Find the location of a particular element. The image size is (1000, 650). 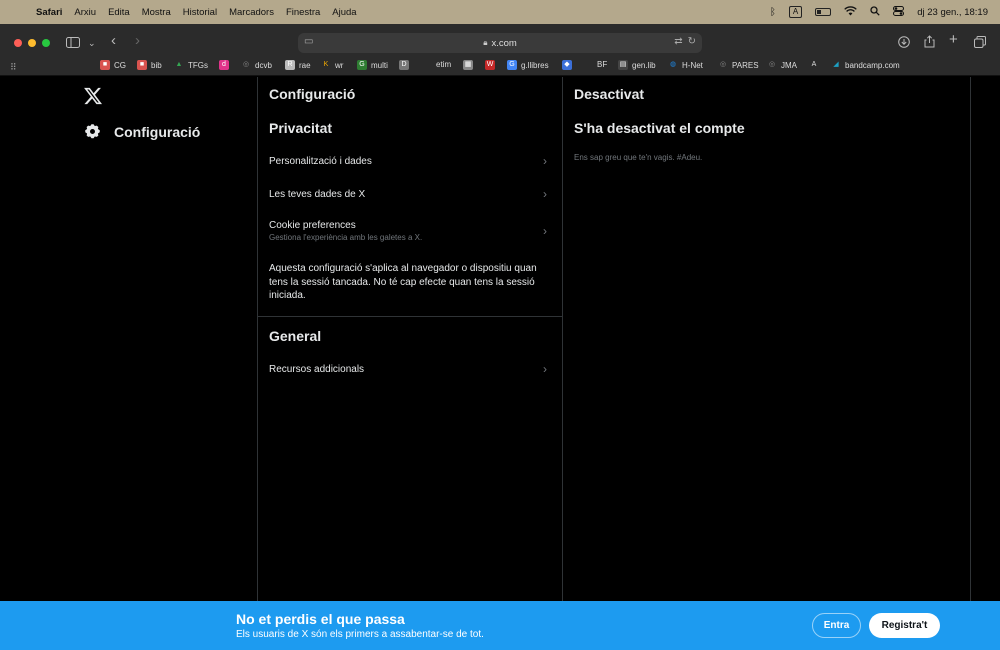

favorite-tfgs: ▲ TFGs is located at coordinates (191, 65).